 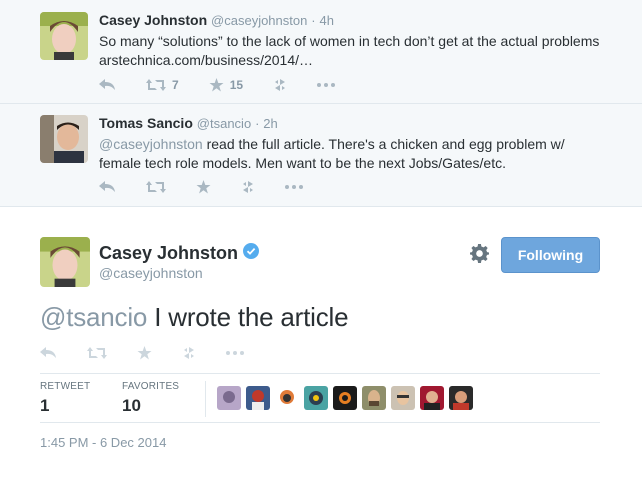 What do you see at coordinates (326, 20) in the screenshot?
I see `tweet-time: 4h` at bounding box center [326, 20].